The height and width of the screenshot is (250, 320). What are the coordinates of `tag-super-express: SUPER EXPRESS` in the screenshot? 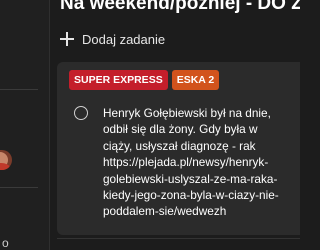 It's located at (118, 80).